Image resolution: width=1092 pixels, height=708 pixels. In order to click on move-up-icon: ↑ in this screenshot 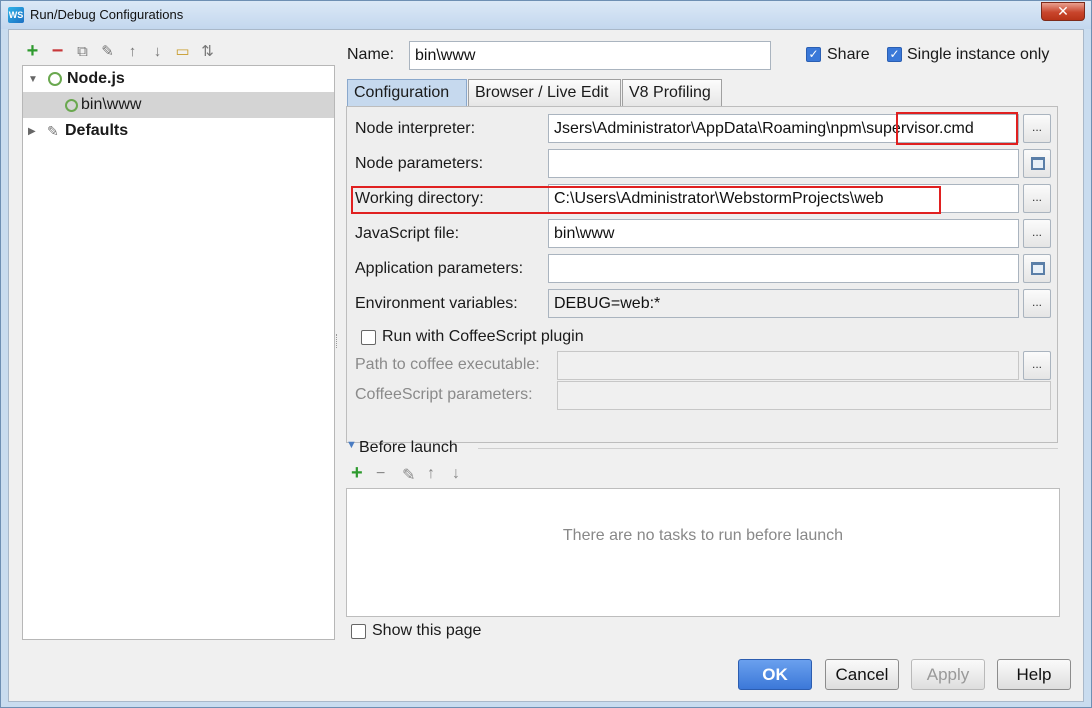, I will do `click(132, 51)`.